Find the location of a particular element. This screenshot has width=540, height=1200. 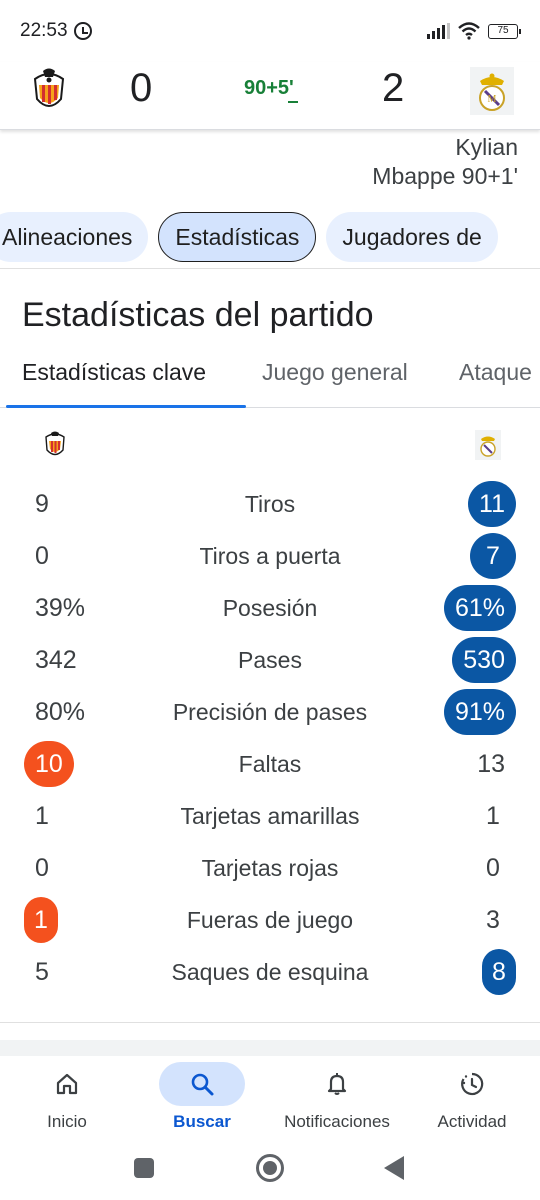

wifi-icon is located at coordinates (469, 31).